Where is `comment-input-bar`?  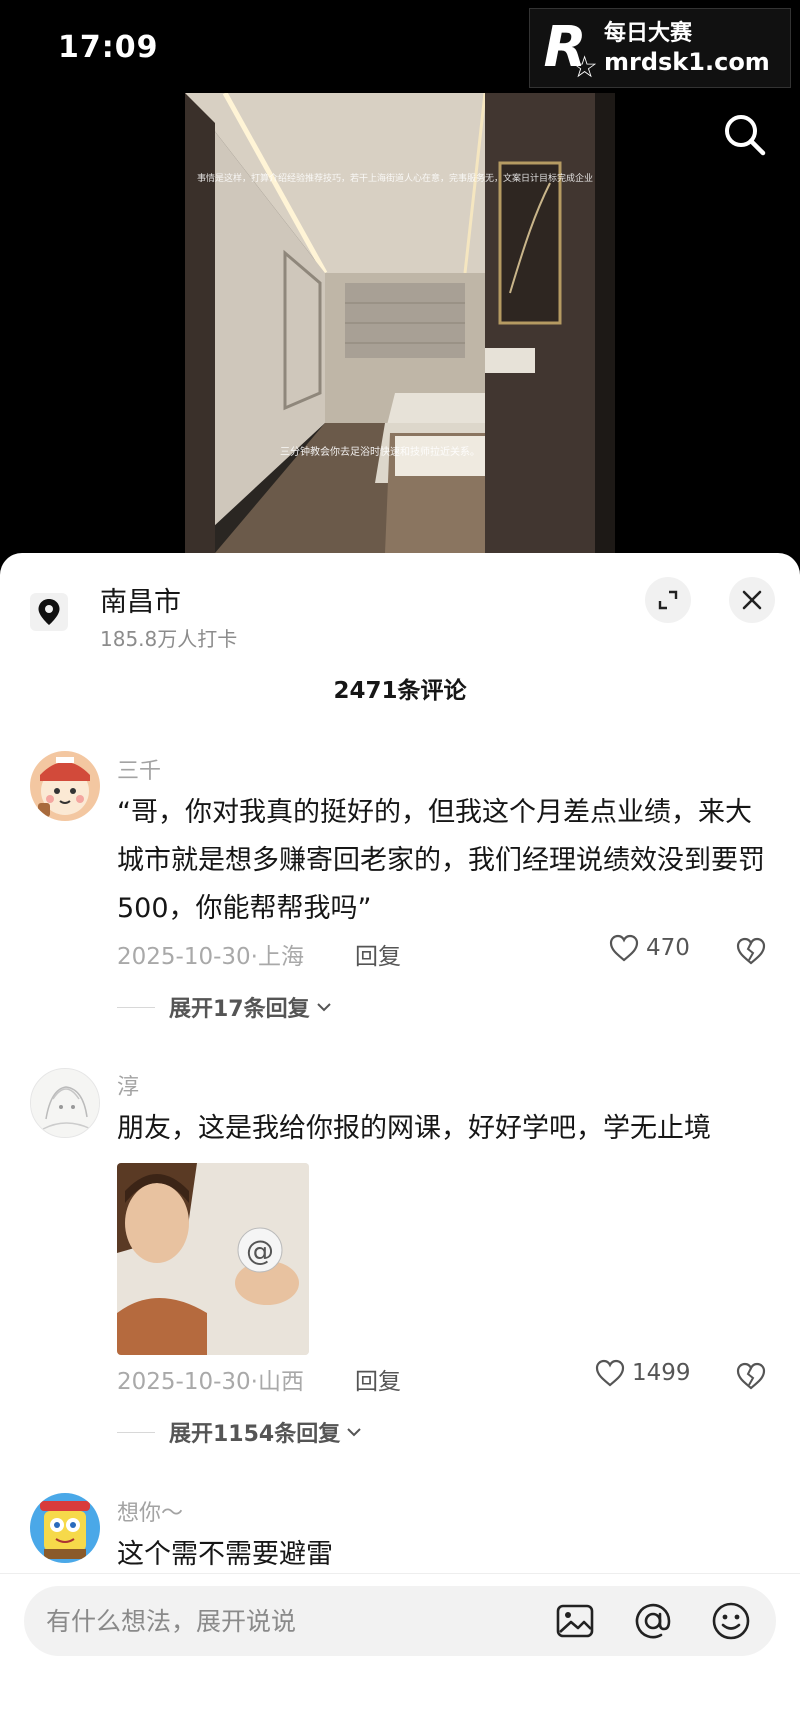 comment-input-bar is located at coordinates (400, 1652).